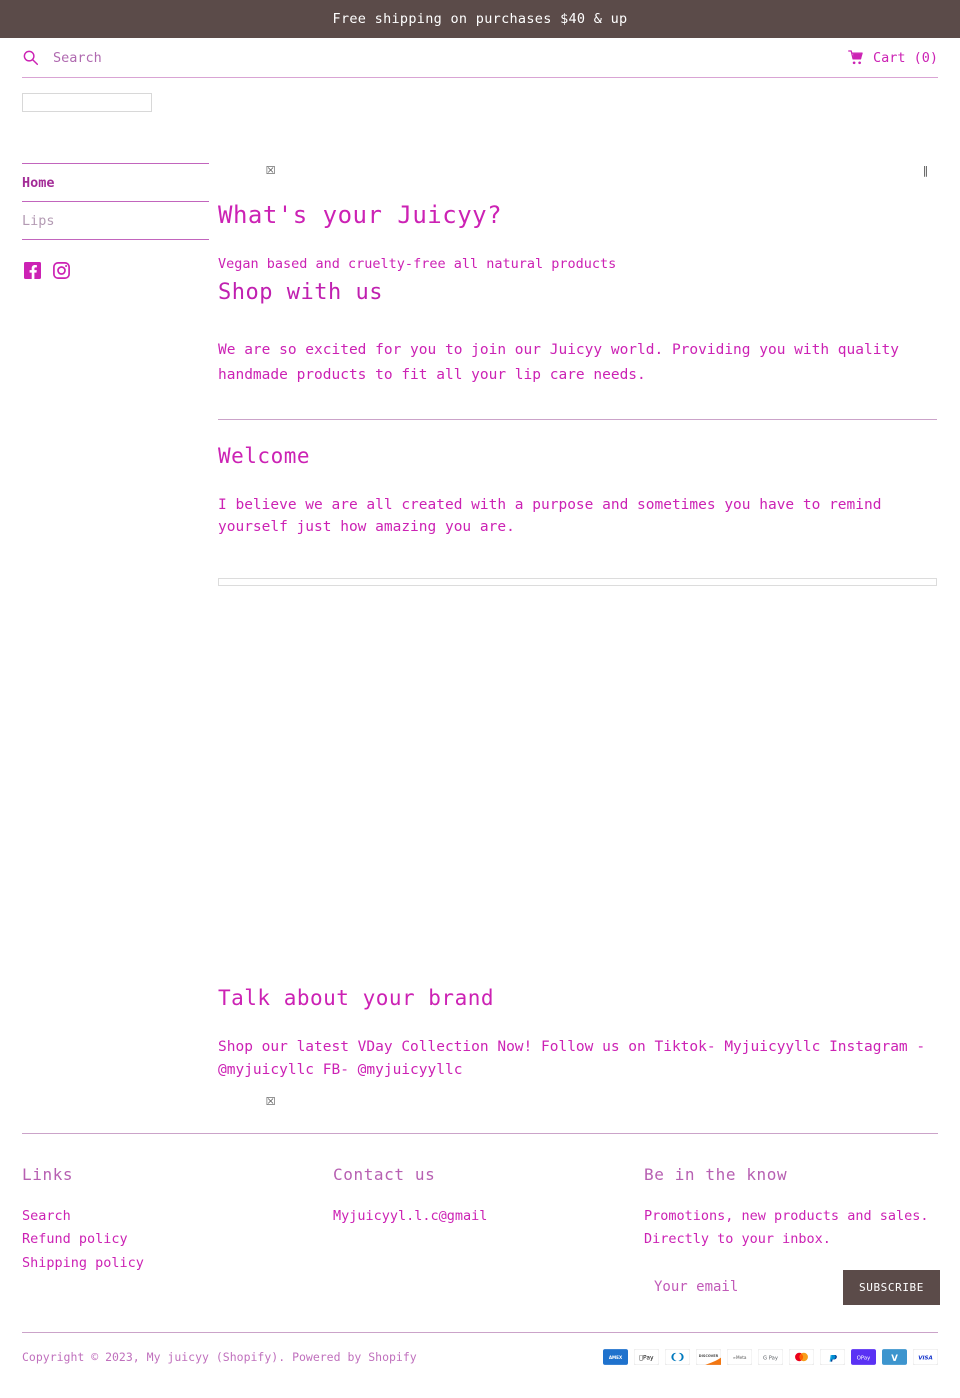 This screenshot has width=960, height=1398. Describe the element at coordinates (677, 1356) in the screenshot. I see `diners-club-icon` at that location.